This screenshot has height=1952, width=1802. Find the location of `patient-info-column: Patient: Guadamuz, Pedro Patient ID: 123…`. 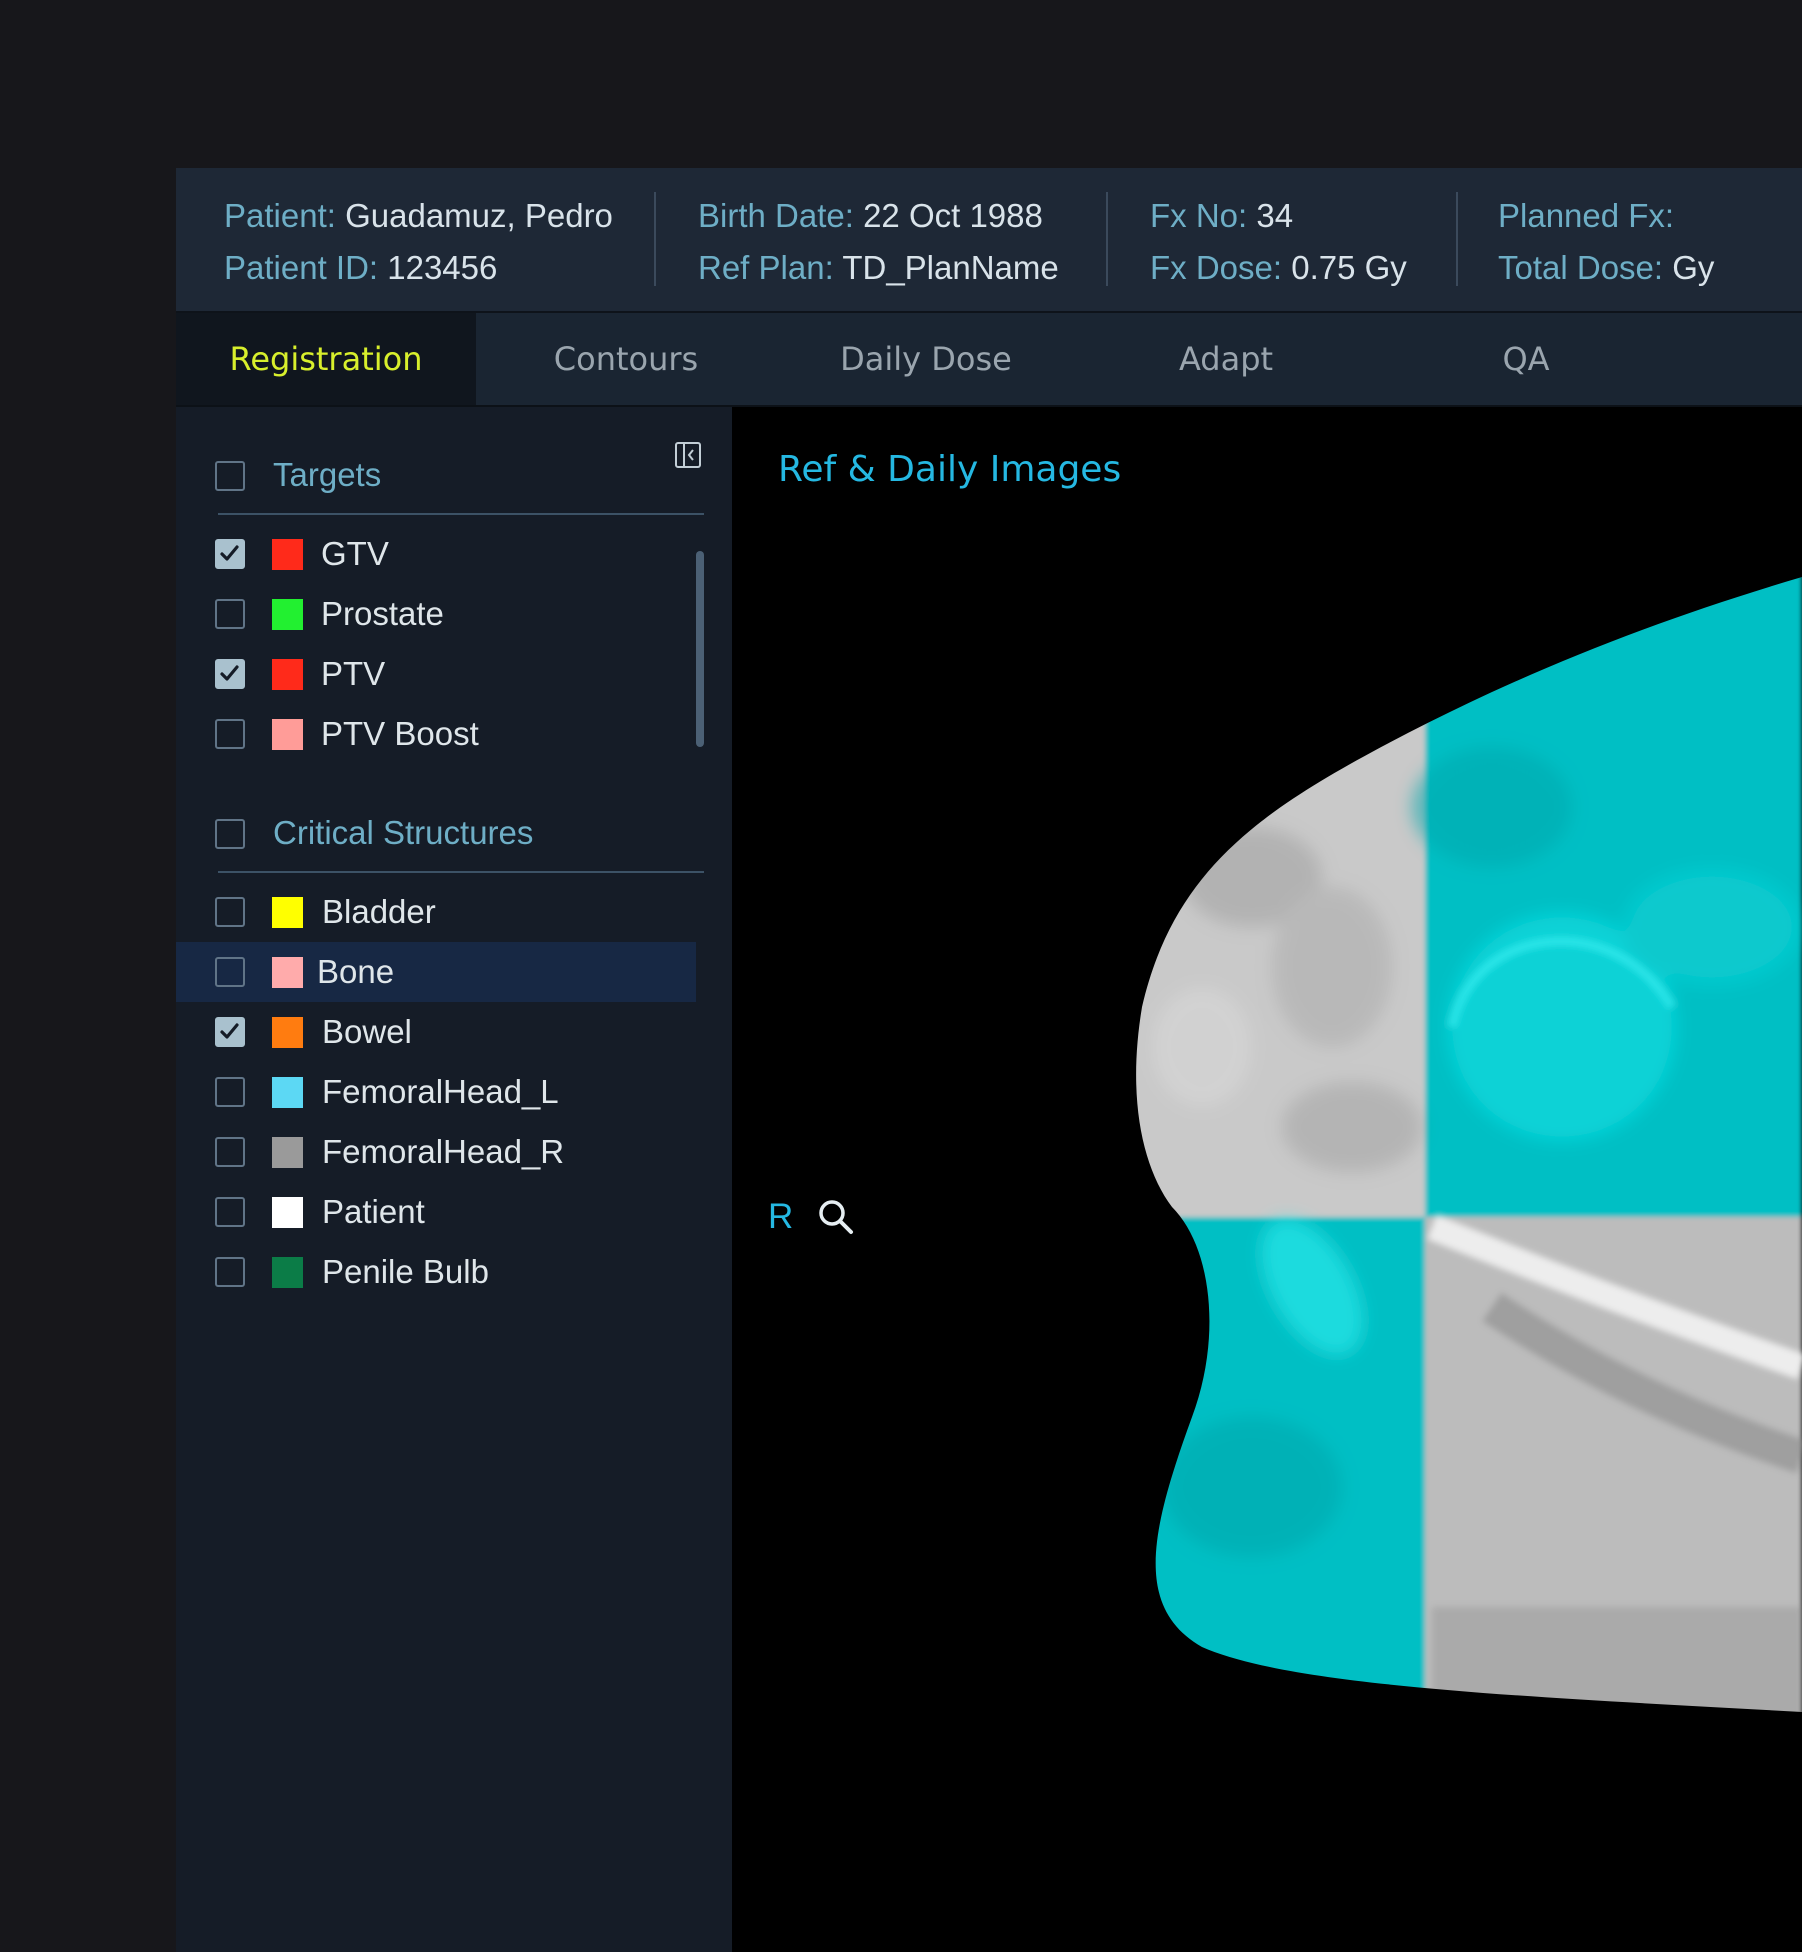

patient-info-column: Patient: Guadamuz, Pedro Patient ID: 123… is located at coordinates (418, 239).